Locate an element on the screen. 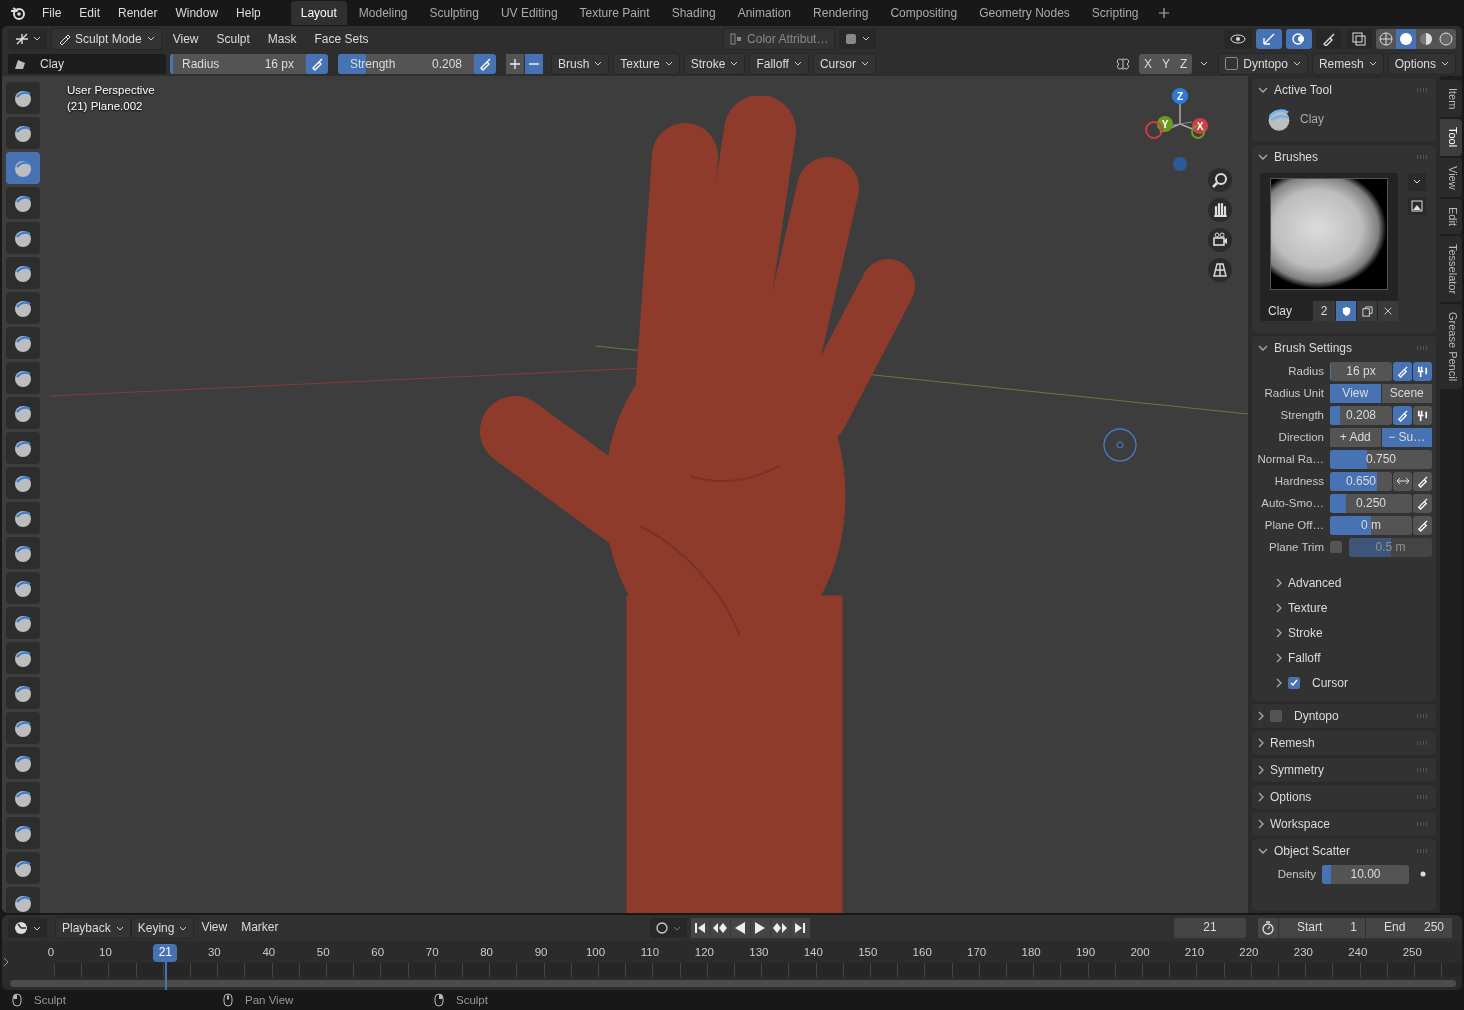 The width and height of the screenshot is (1464, 1010). workspace-tab: Compositing is located at coordinates (924, 13).